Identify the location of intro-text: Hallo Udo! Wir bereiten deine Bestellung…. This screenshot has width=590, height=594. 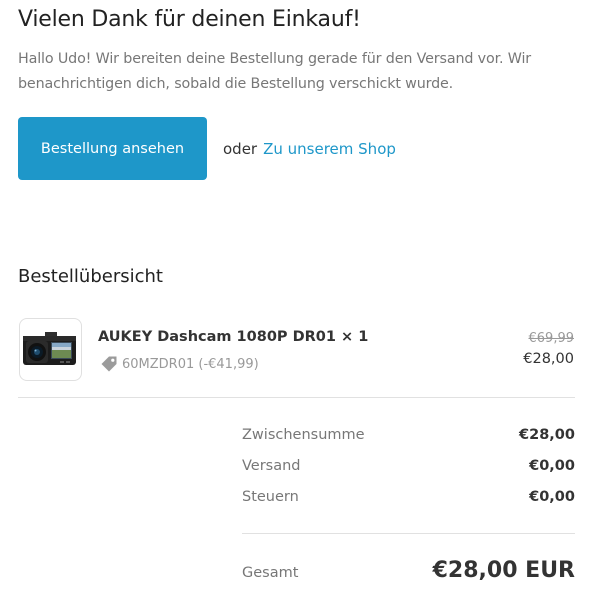
(275, 71).